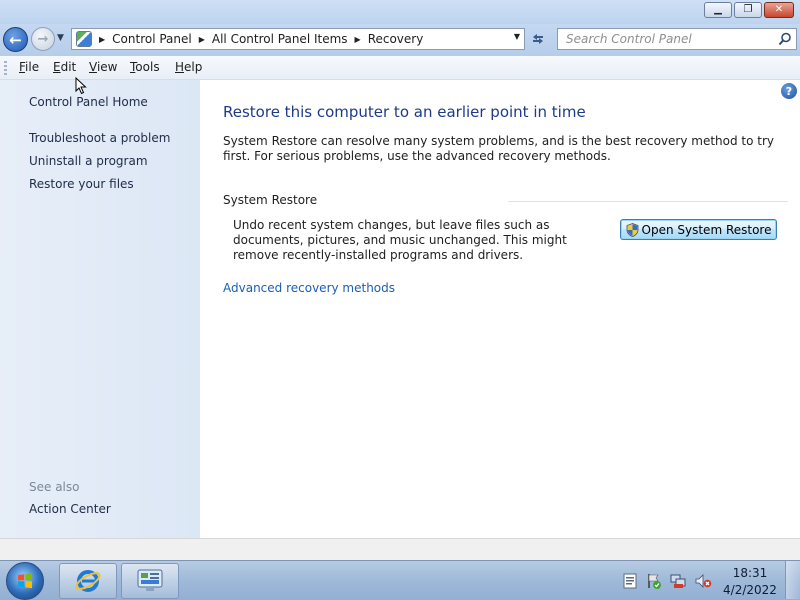 This screenshot has width=800, height=600. I want to click on menu-help: Help, so click(188, 67).